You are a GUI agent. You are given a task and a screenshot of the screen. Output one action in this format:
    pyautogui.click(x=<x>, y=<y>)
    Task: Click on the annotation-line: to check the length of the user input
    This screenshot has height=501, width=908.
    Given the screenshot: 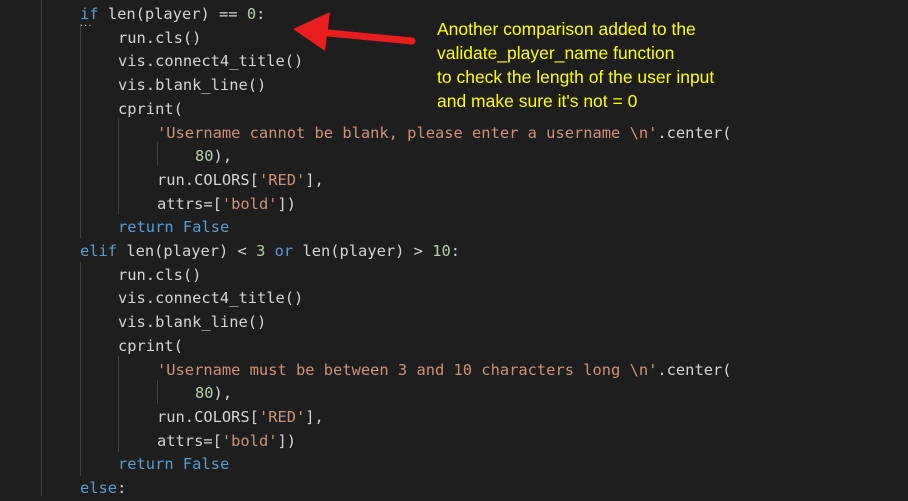 What is the action you would take?
    pyautogui.click(x=576, y=77)
    